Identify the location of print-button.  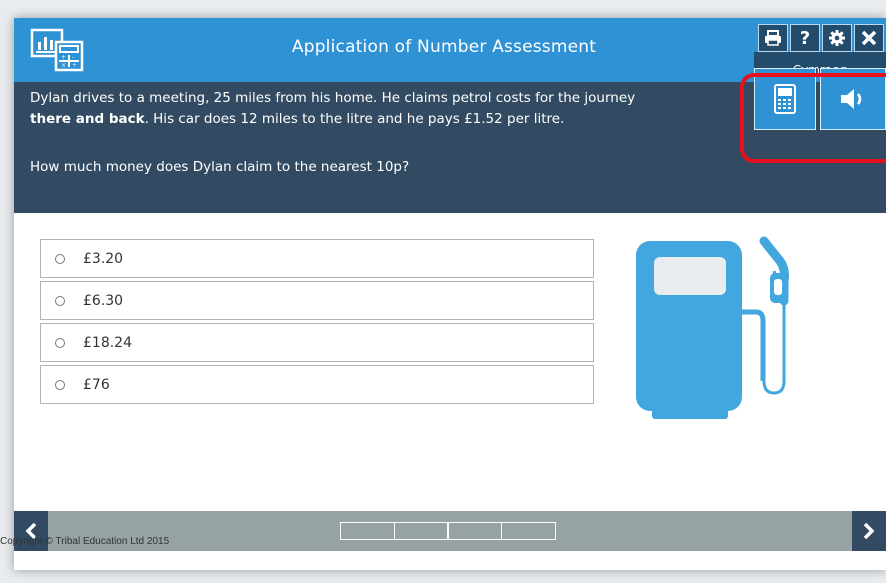
(773, 38).